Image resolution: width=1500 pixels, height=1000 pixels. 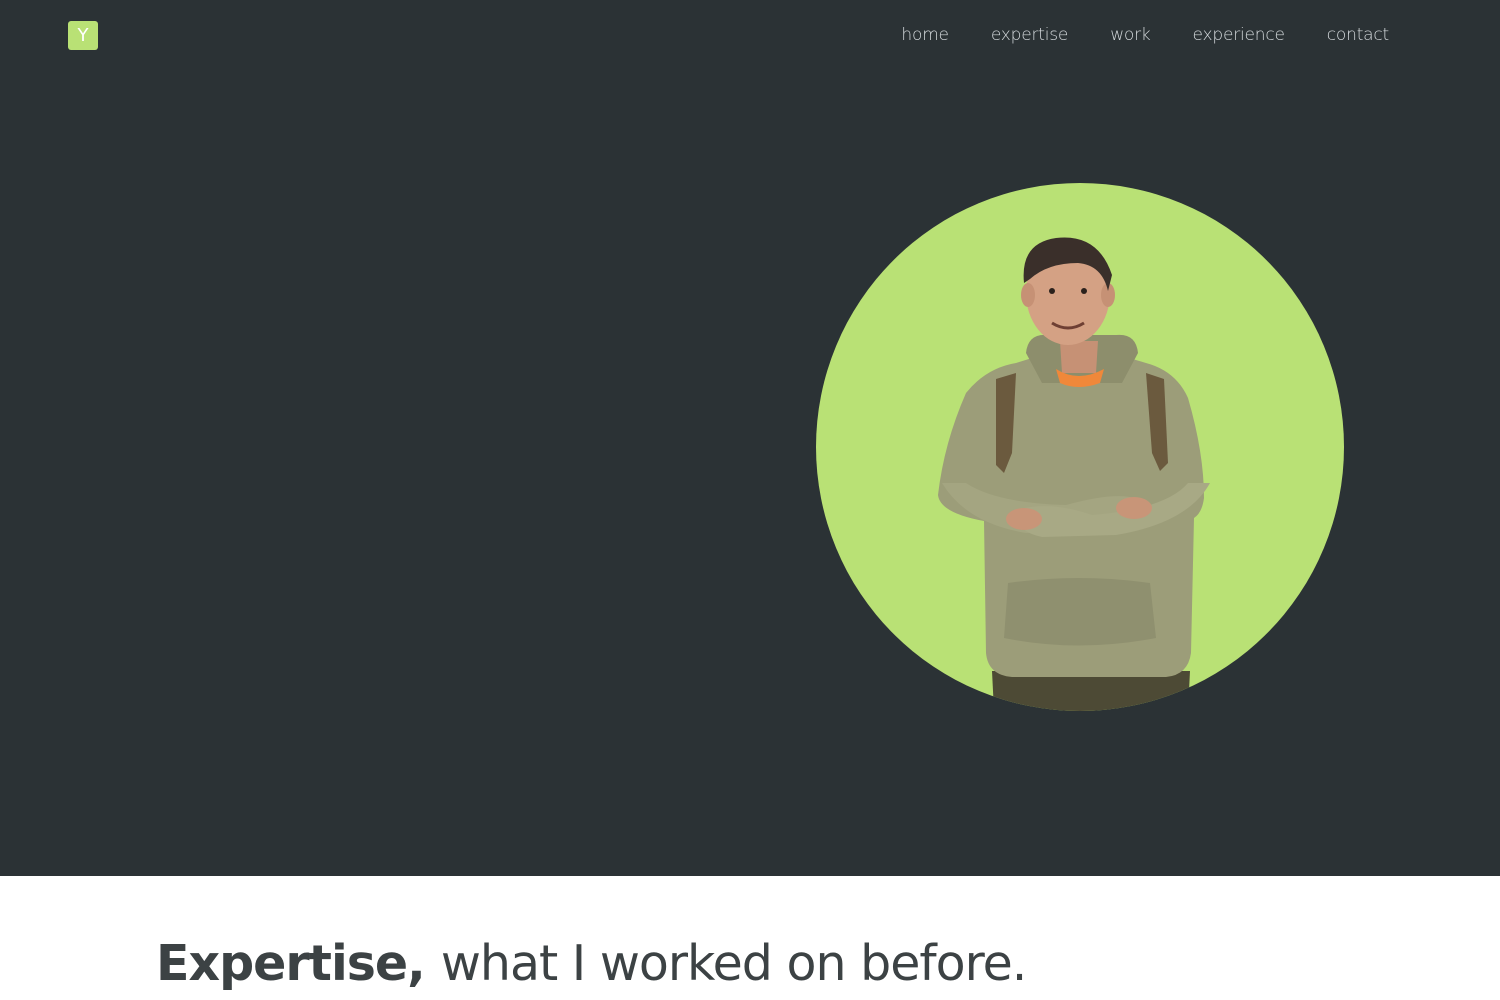 What do you see at coordinates (1074, 474) in the screenshot?
I see `person-photo-illustration` at bounding box center [1074, 474].